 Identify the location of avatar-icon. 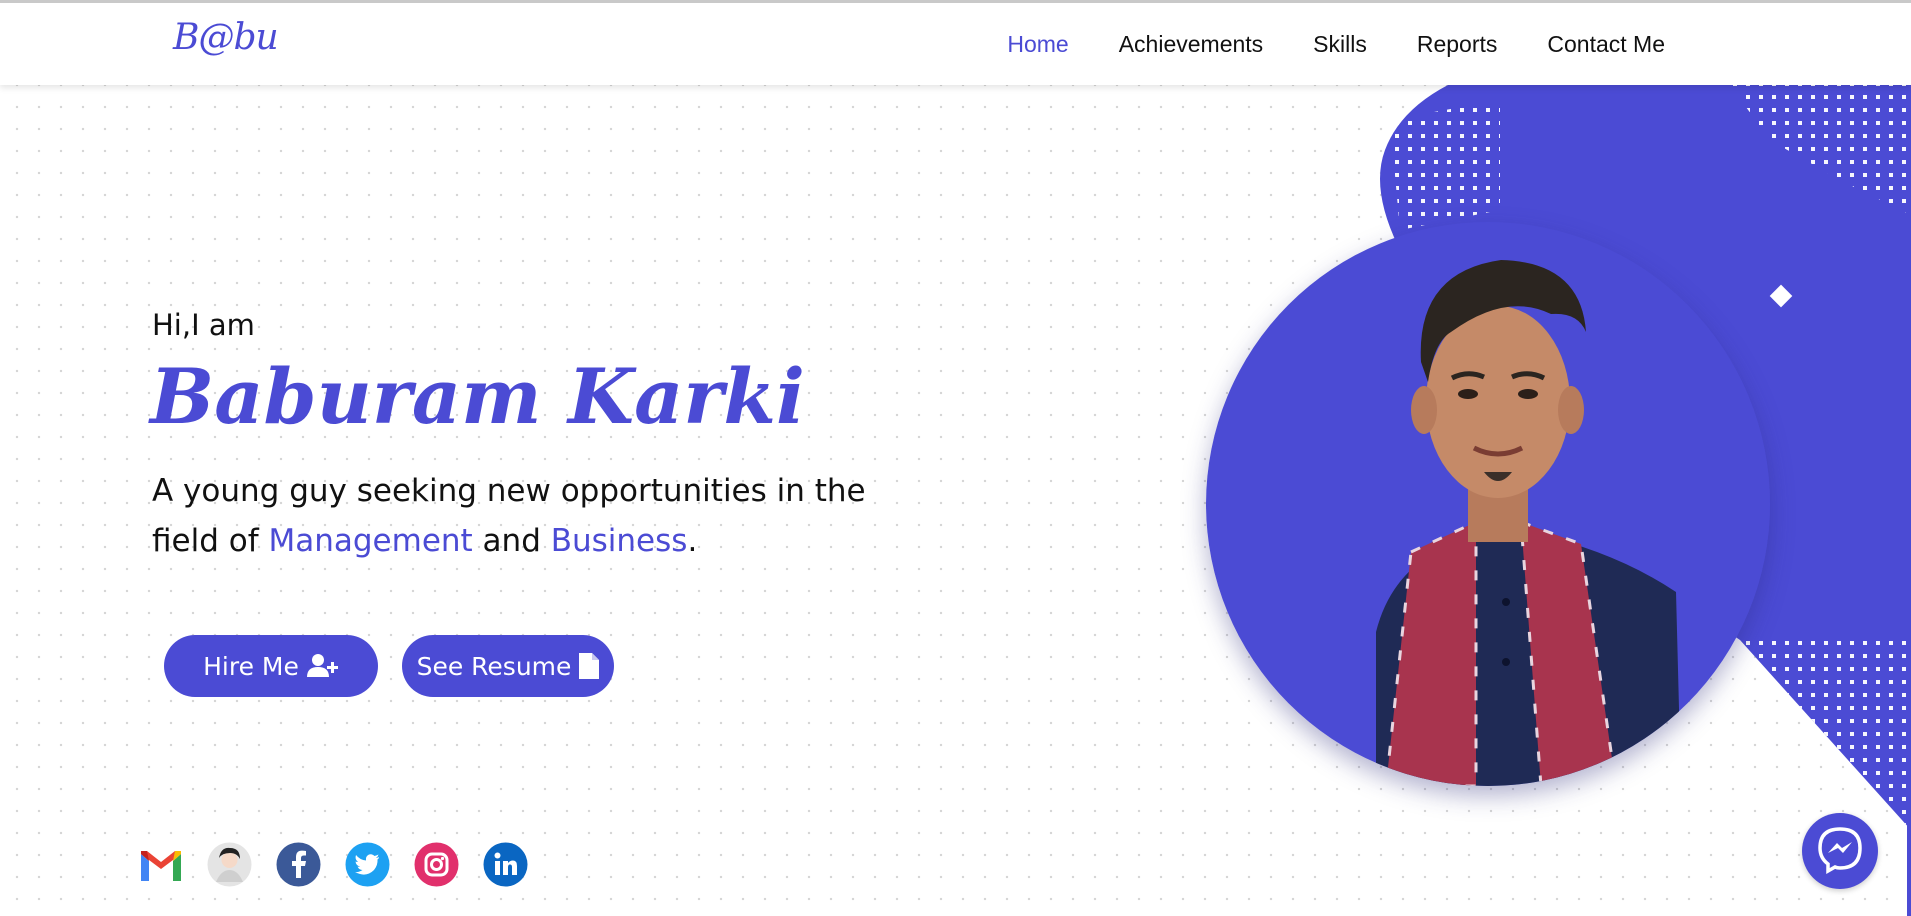
(229, 864).